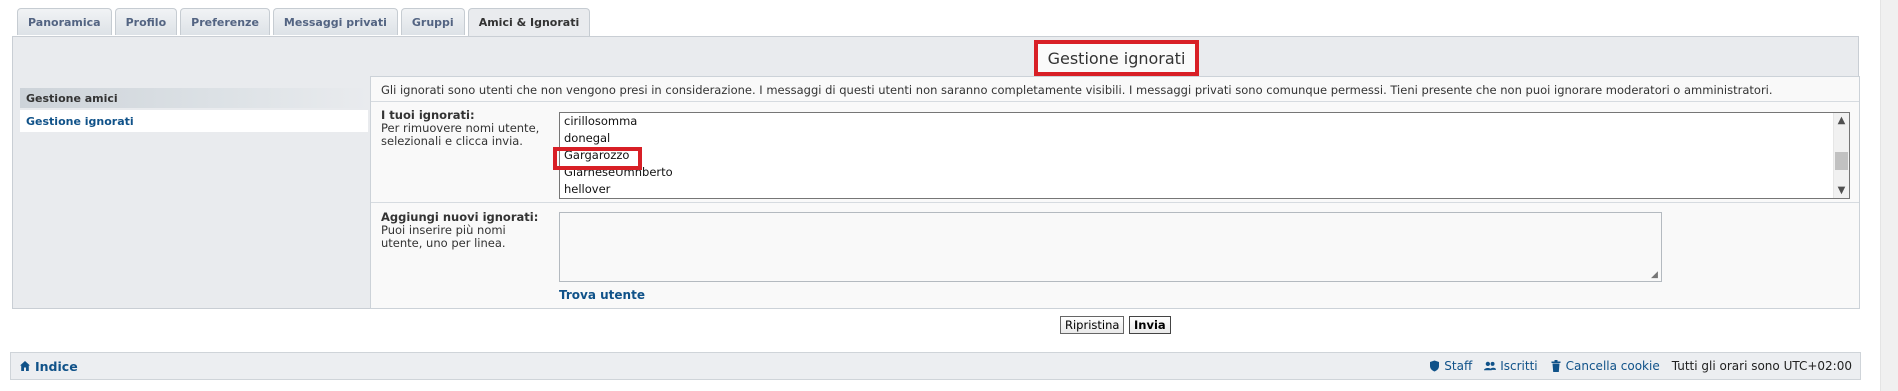 This screenshot has height=391, width=1898. What do you see at coordinates (1434, 366) in the screenshot?
I see `shield-icon` at bounding box center [1434, 366].